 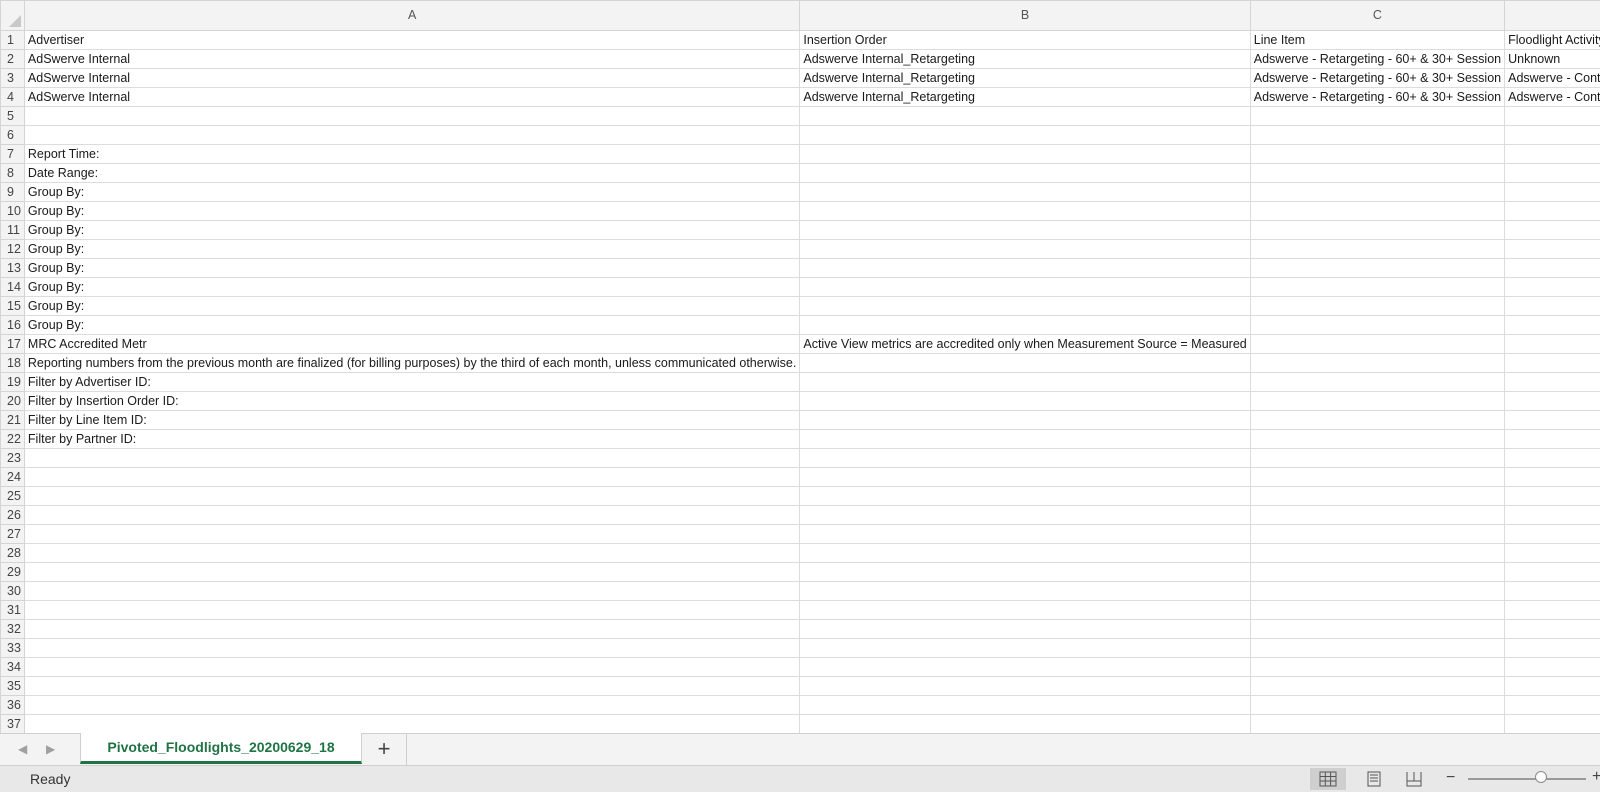 I want to click on cell-b31, so click(x=1025, y=610).